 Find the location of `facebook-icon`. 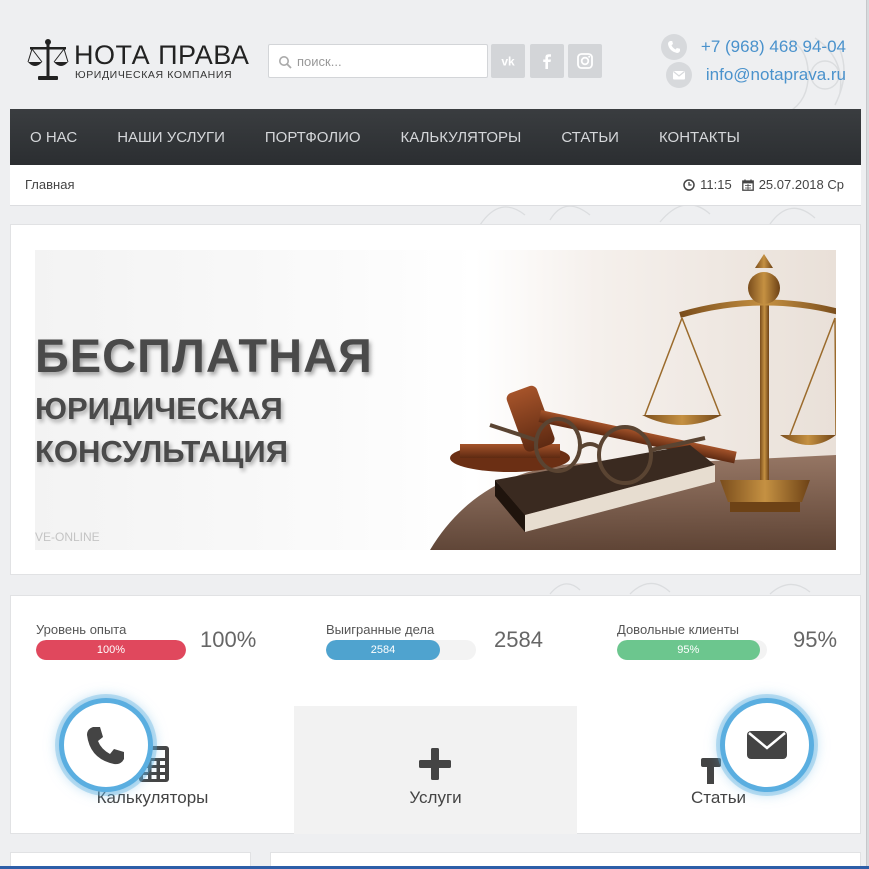

facebook-icon is located at coordinates (547, 61).